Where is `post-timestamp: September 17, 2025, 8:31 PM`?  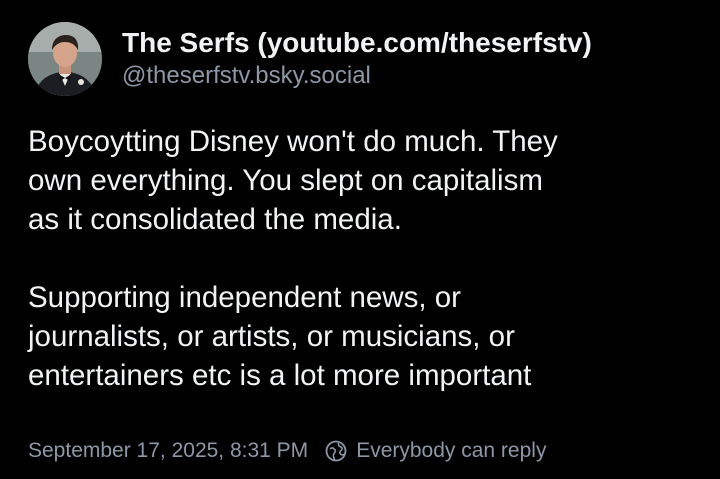 post-timestamp: September 17, 2025, 8:31 PM is located at coordinates (168, 451).